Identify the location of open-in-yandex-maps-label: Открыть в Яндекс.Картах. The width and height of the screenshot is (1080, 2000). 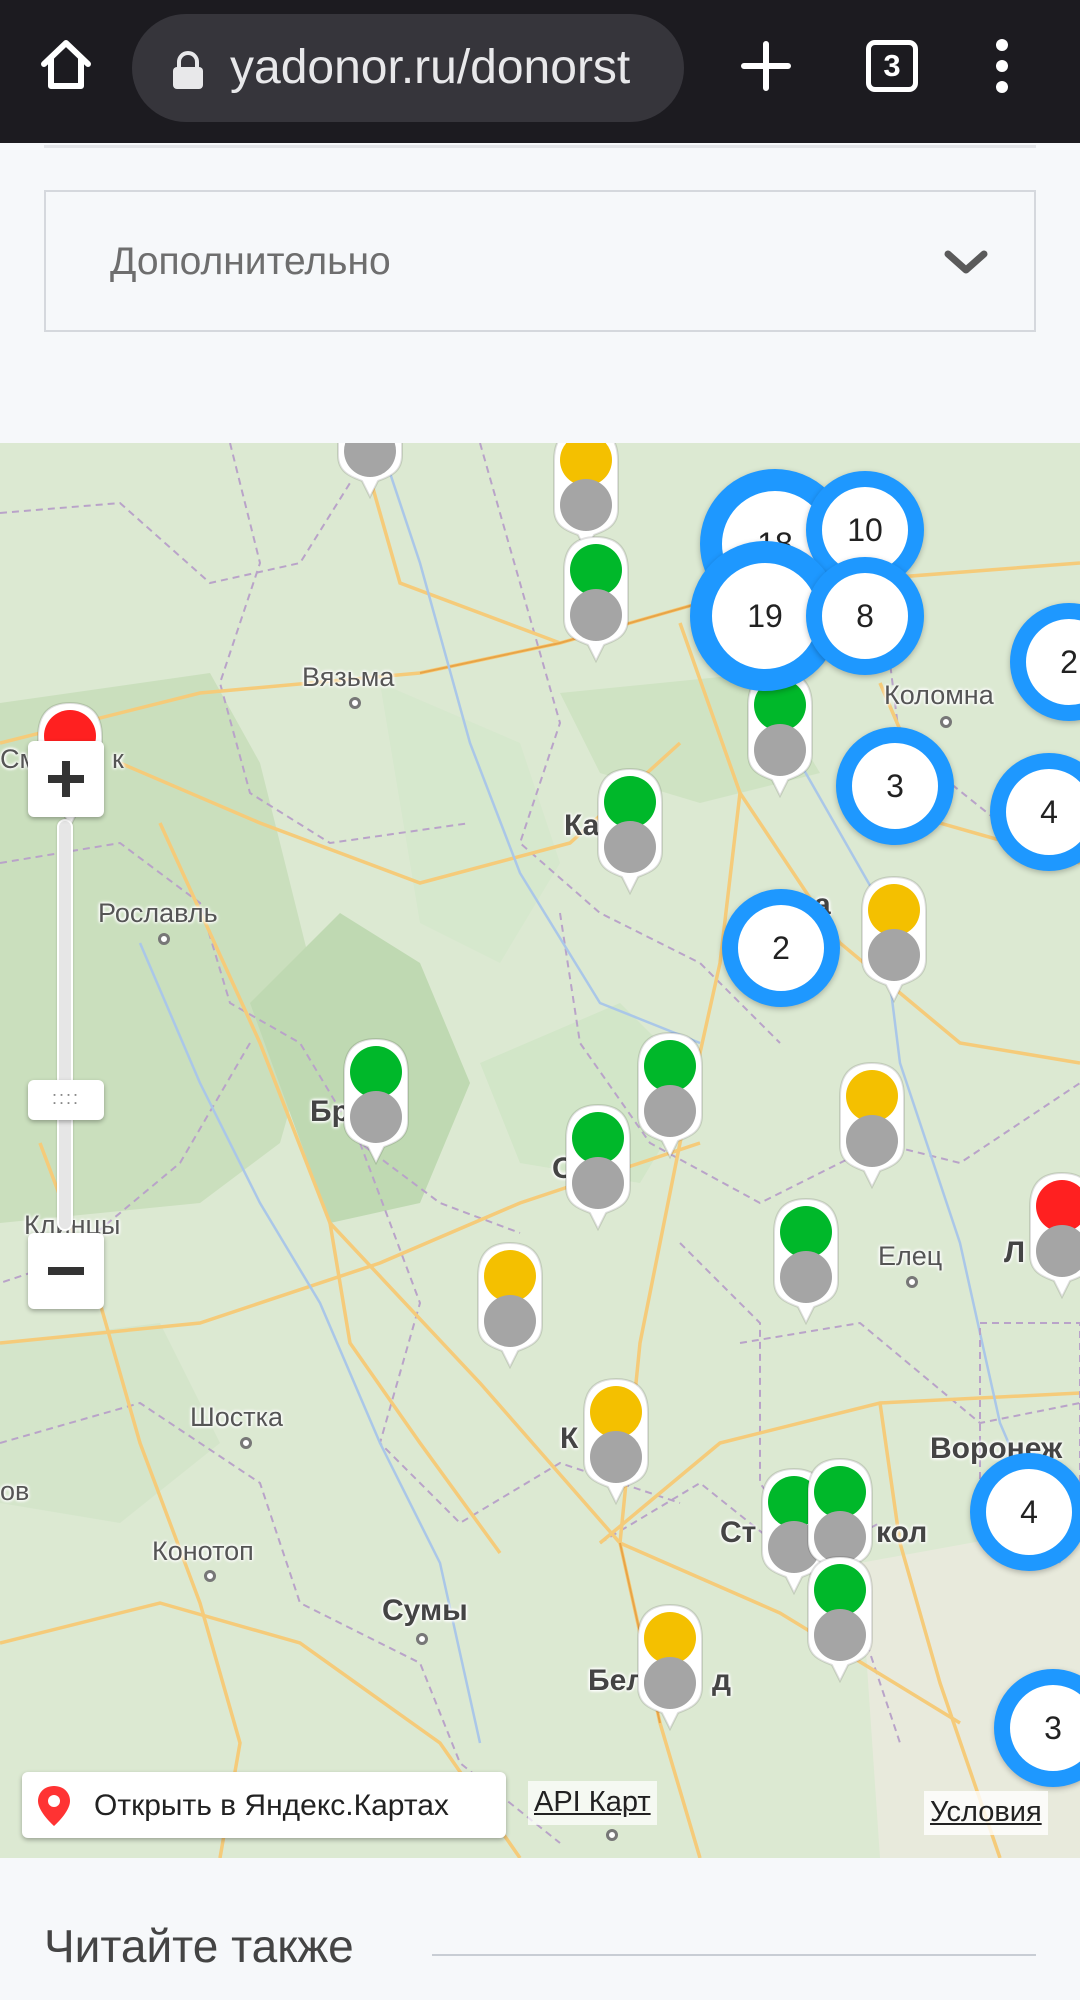
(271, 1805).